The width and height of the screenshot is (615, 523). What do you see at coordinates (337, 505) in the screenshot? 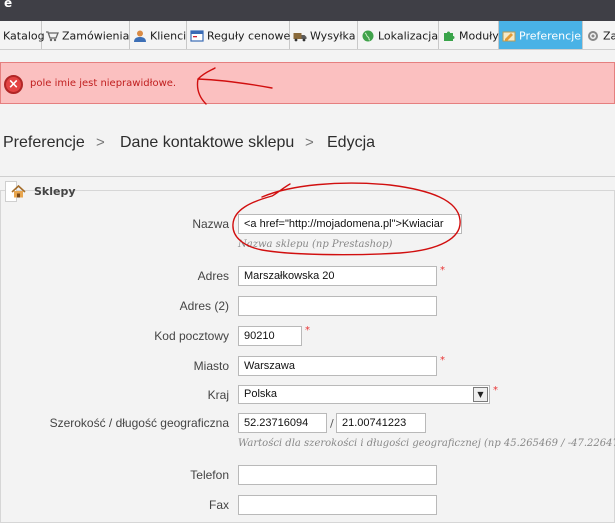
I see `fax-input` at bounding box center [337, 505].